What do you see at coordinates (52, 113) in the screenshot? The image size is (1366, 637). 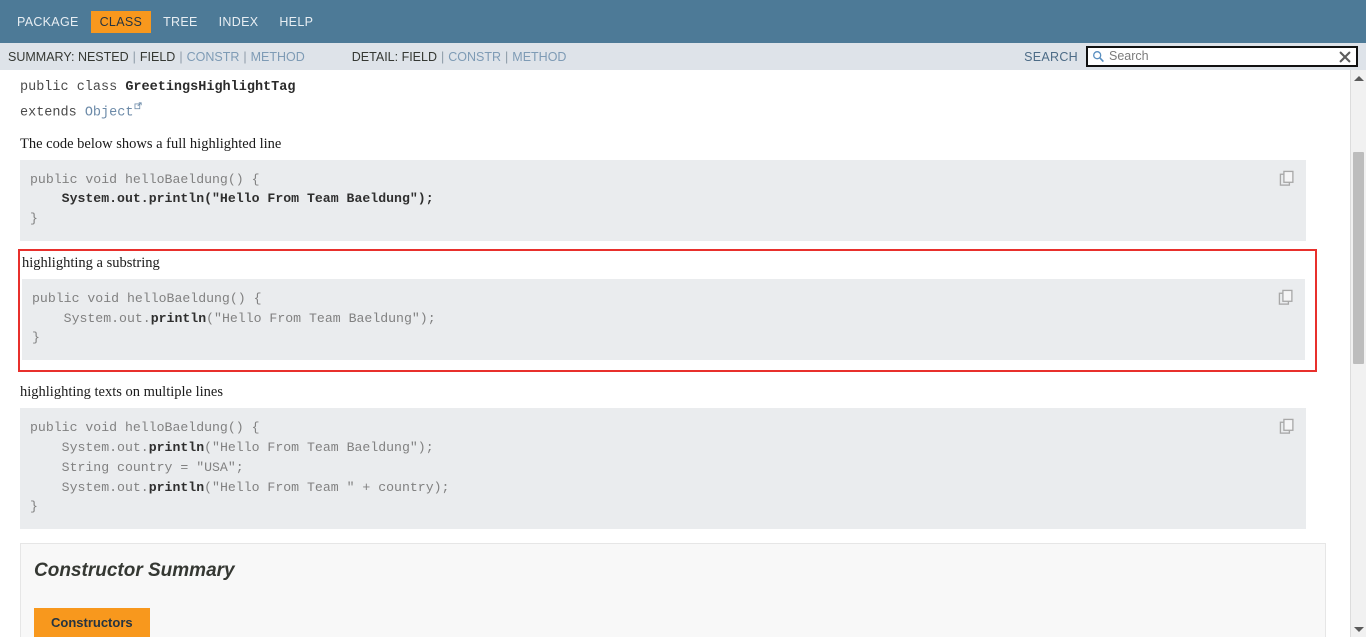 I see `extends-keyword: extends` at bounding box center [52, 113].